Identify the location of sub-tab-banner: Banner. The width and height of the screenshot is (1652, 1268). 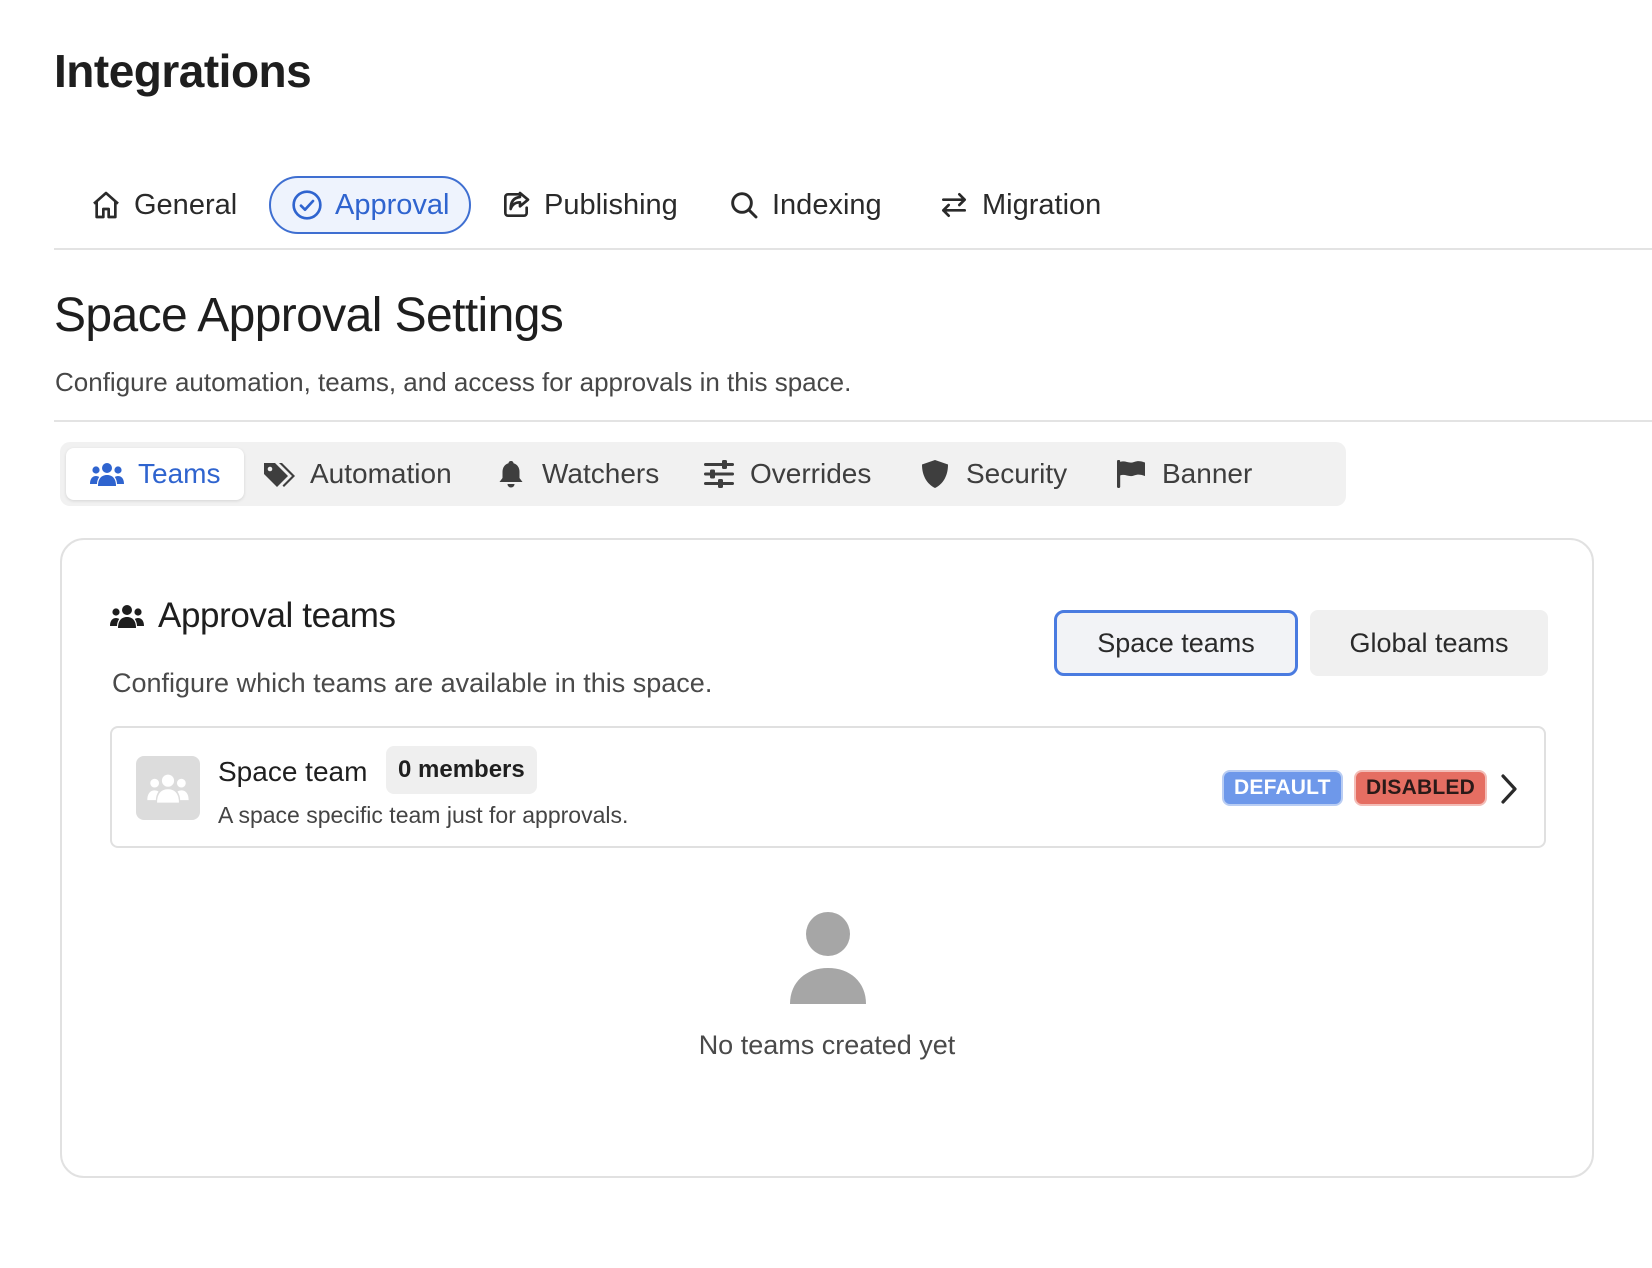
(1183, 474).